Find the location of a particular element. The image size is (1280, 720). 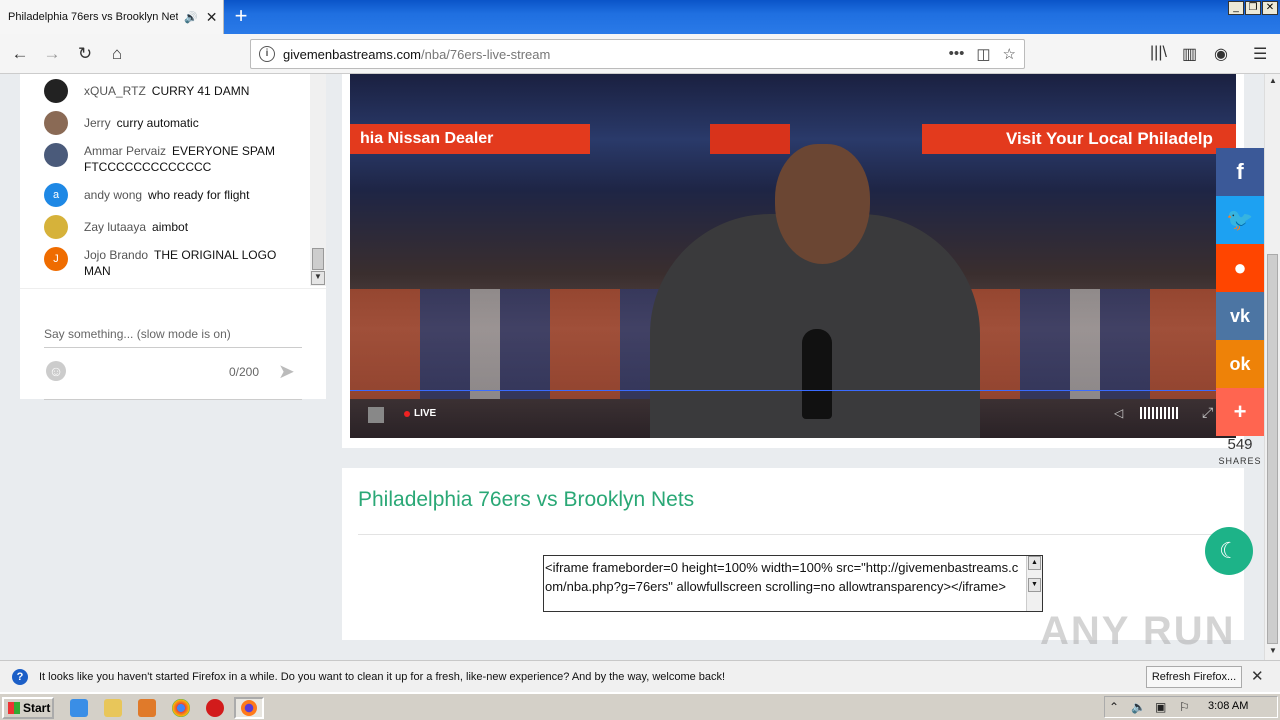

url-path: /nba/76ers-live-stream is located at coordinates (486, 54).